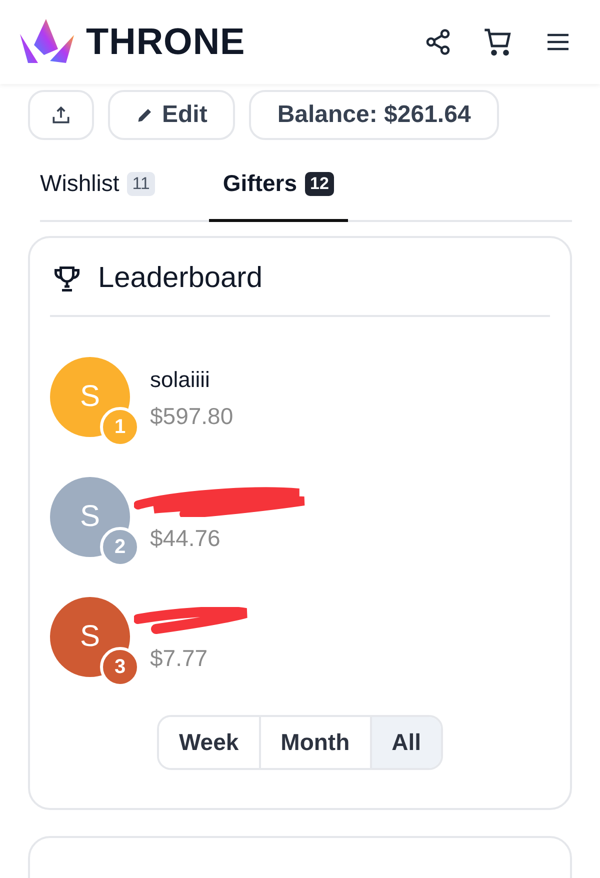 The image size is (600, 878). I want to click on edit-button: Edit, so click(172, 115).